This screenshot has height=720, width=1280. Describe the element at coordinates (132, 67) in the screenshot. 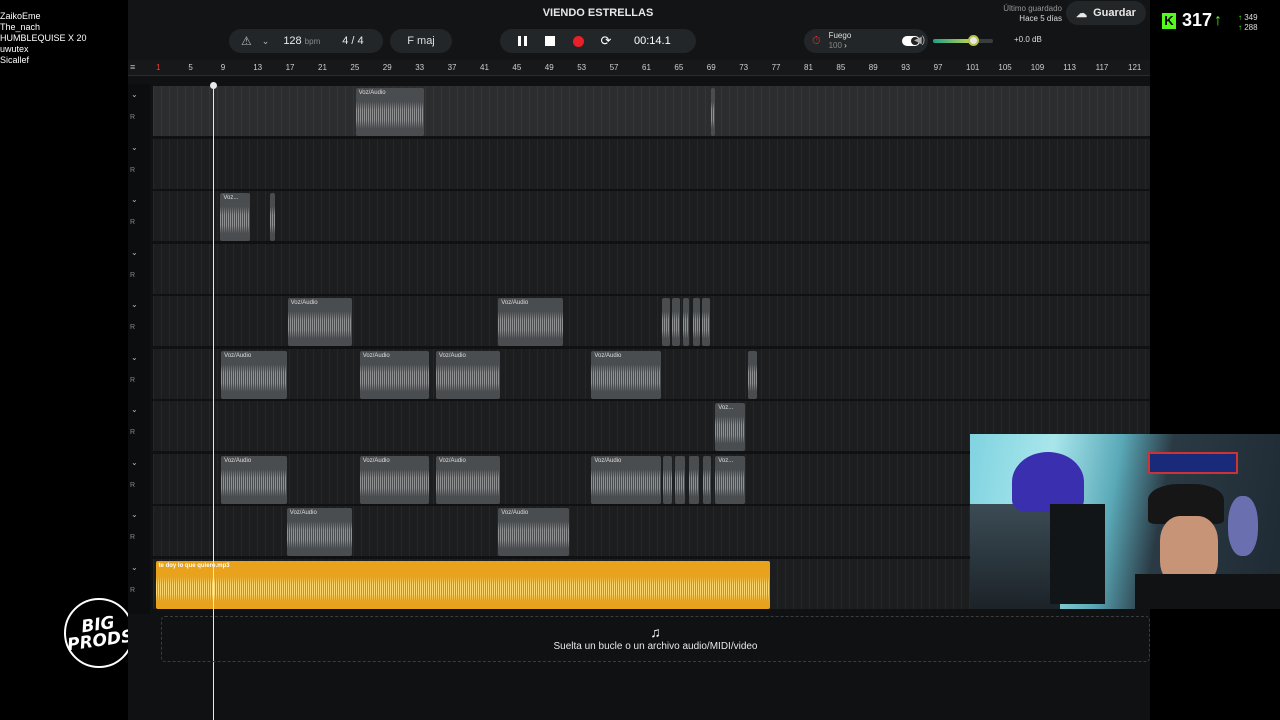

I see `menu-icon: ≡` at that location.